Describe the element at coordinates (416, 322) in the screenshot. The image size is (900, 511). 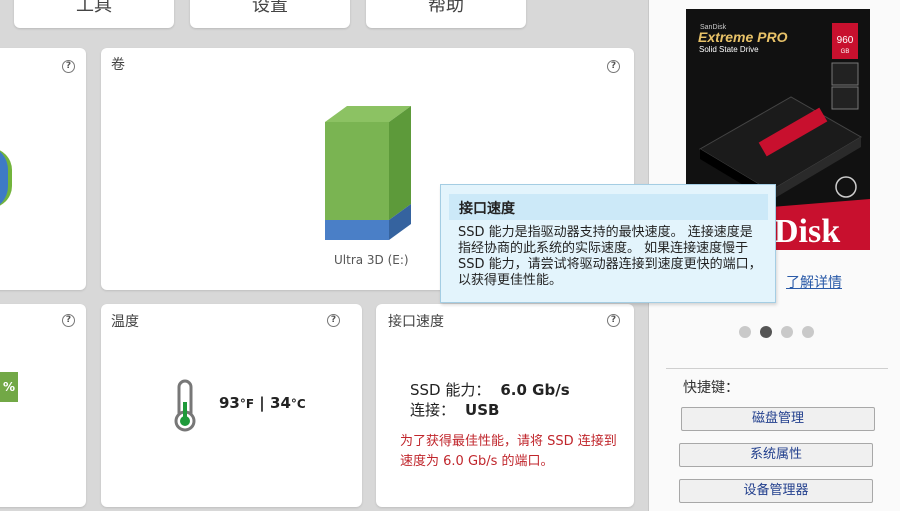
I see `interface-title: 接口速度` at that location.